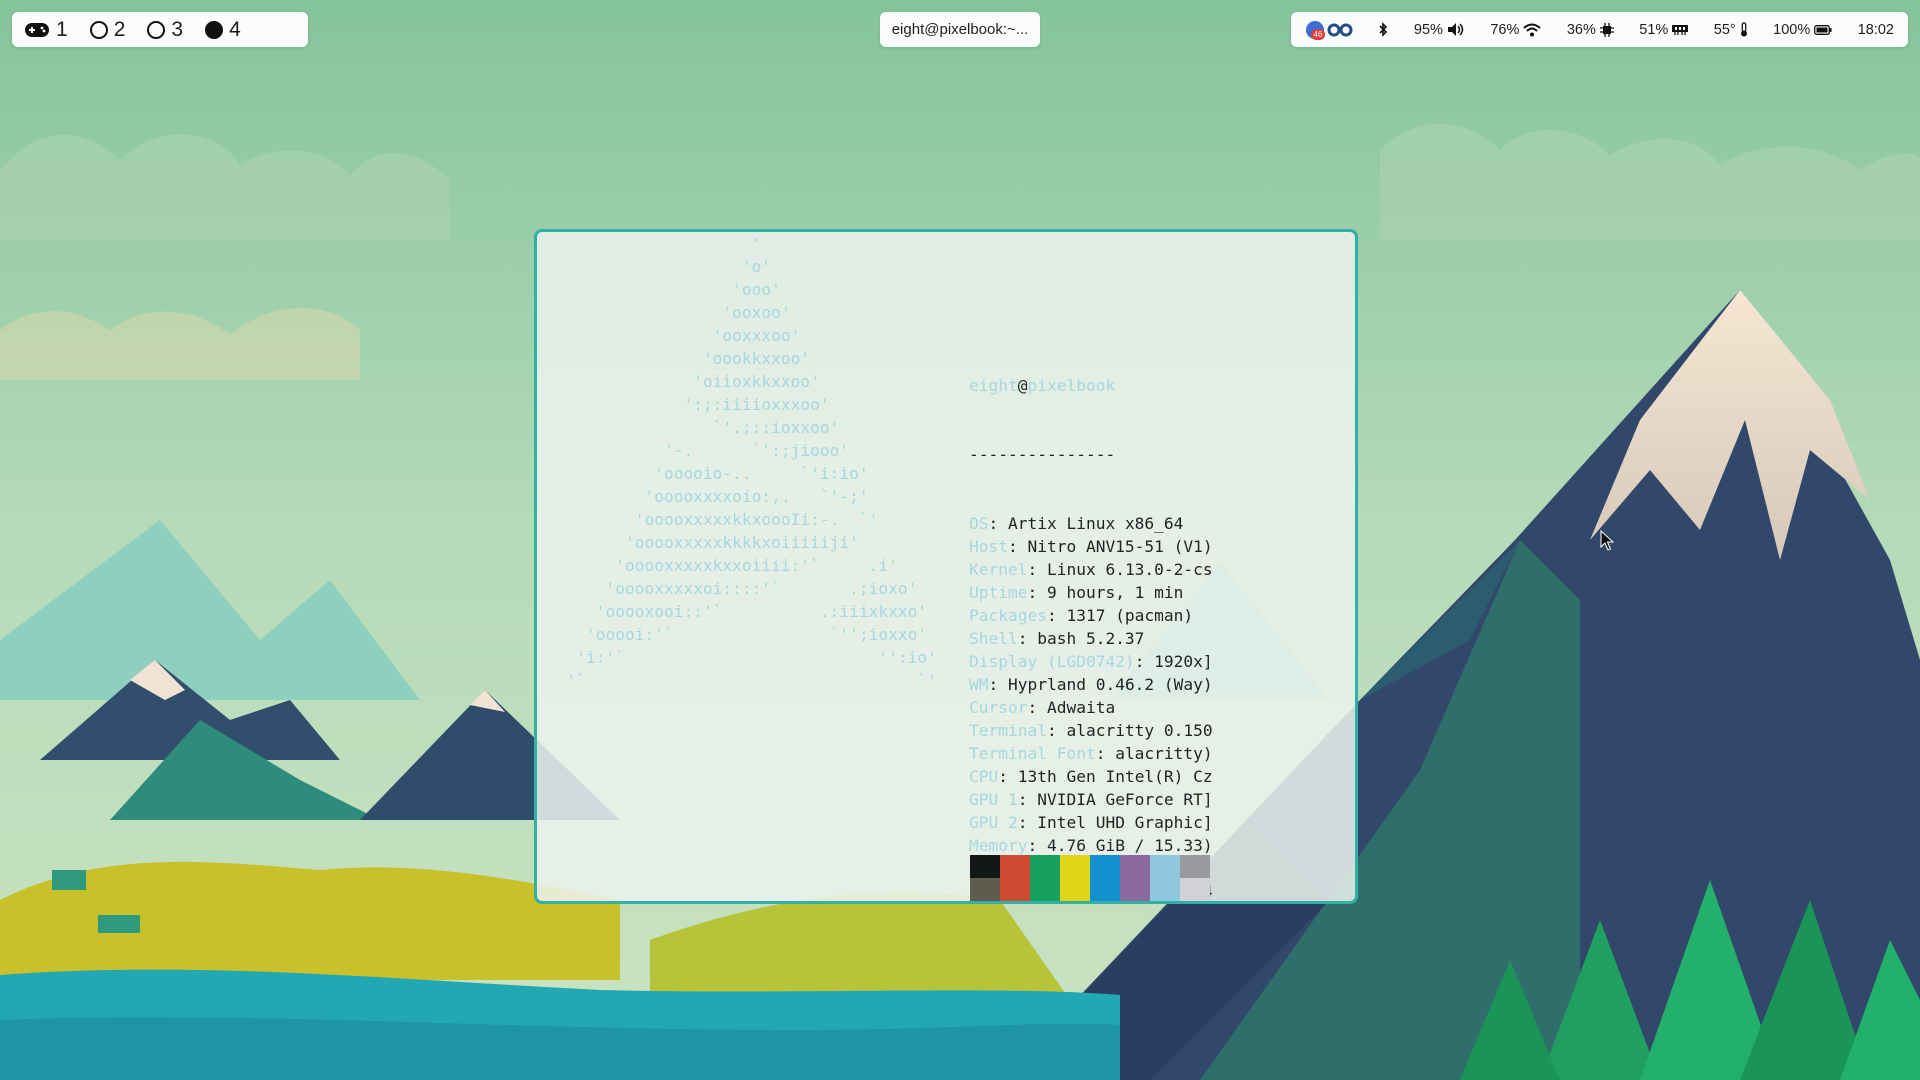 The image size is (1920, 1080). I want to click on info-row: Terminal: alacritty 0.150, so click(1091, 730).